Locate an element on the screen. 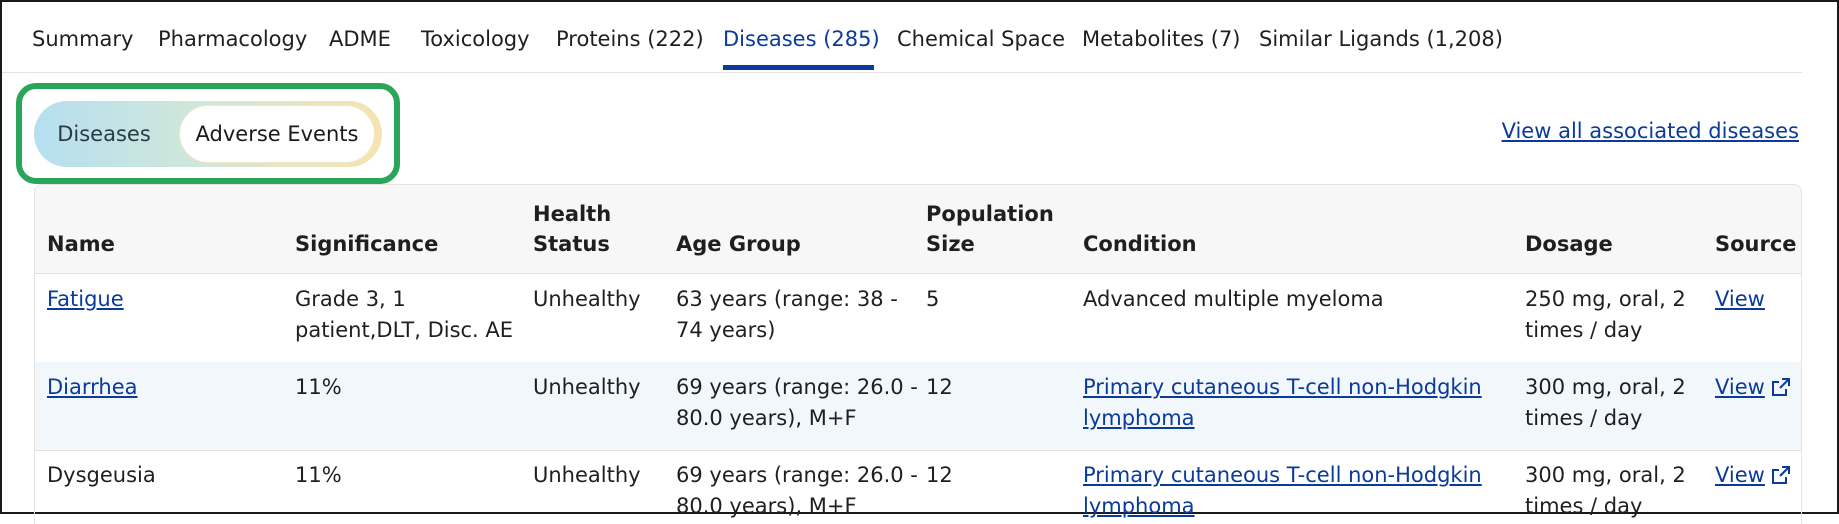 The image size is (1839, 524). tab-similar-ligands: Similar Ligands (1,208) is located at coordinates (1381, 39).